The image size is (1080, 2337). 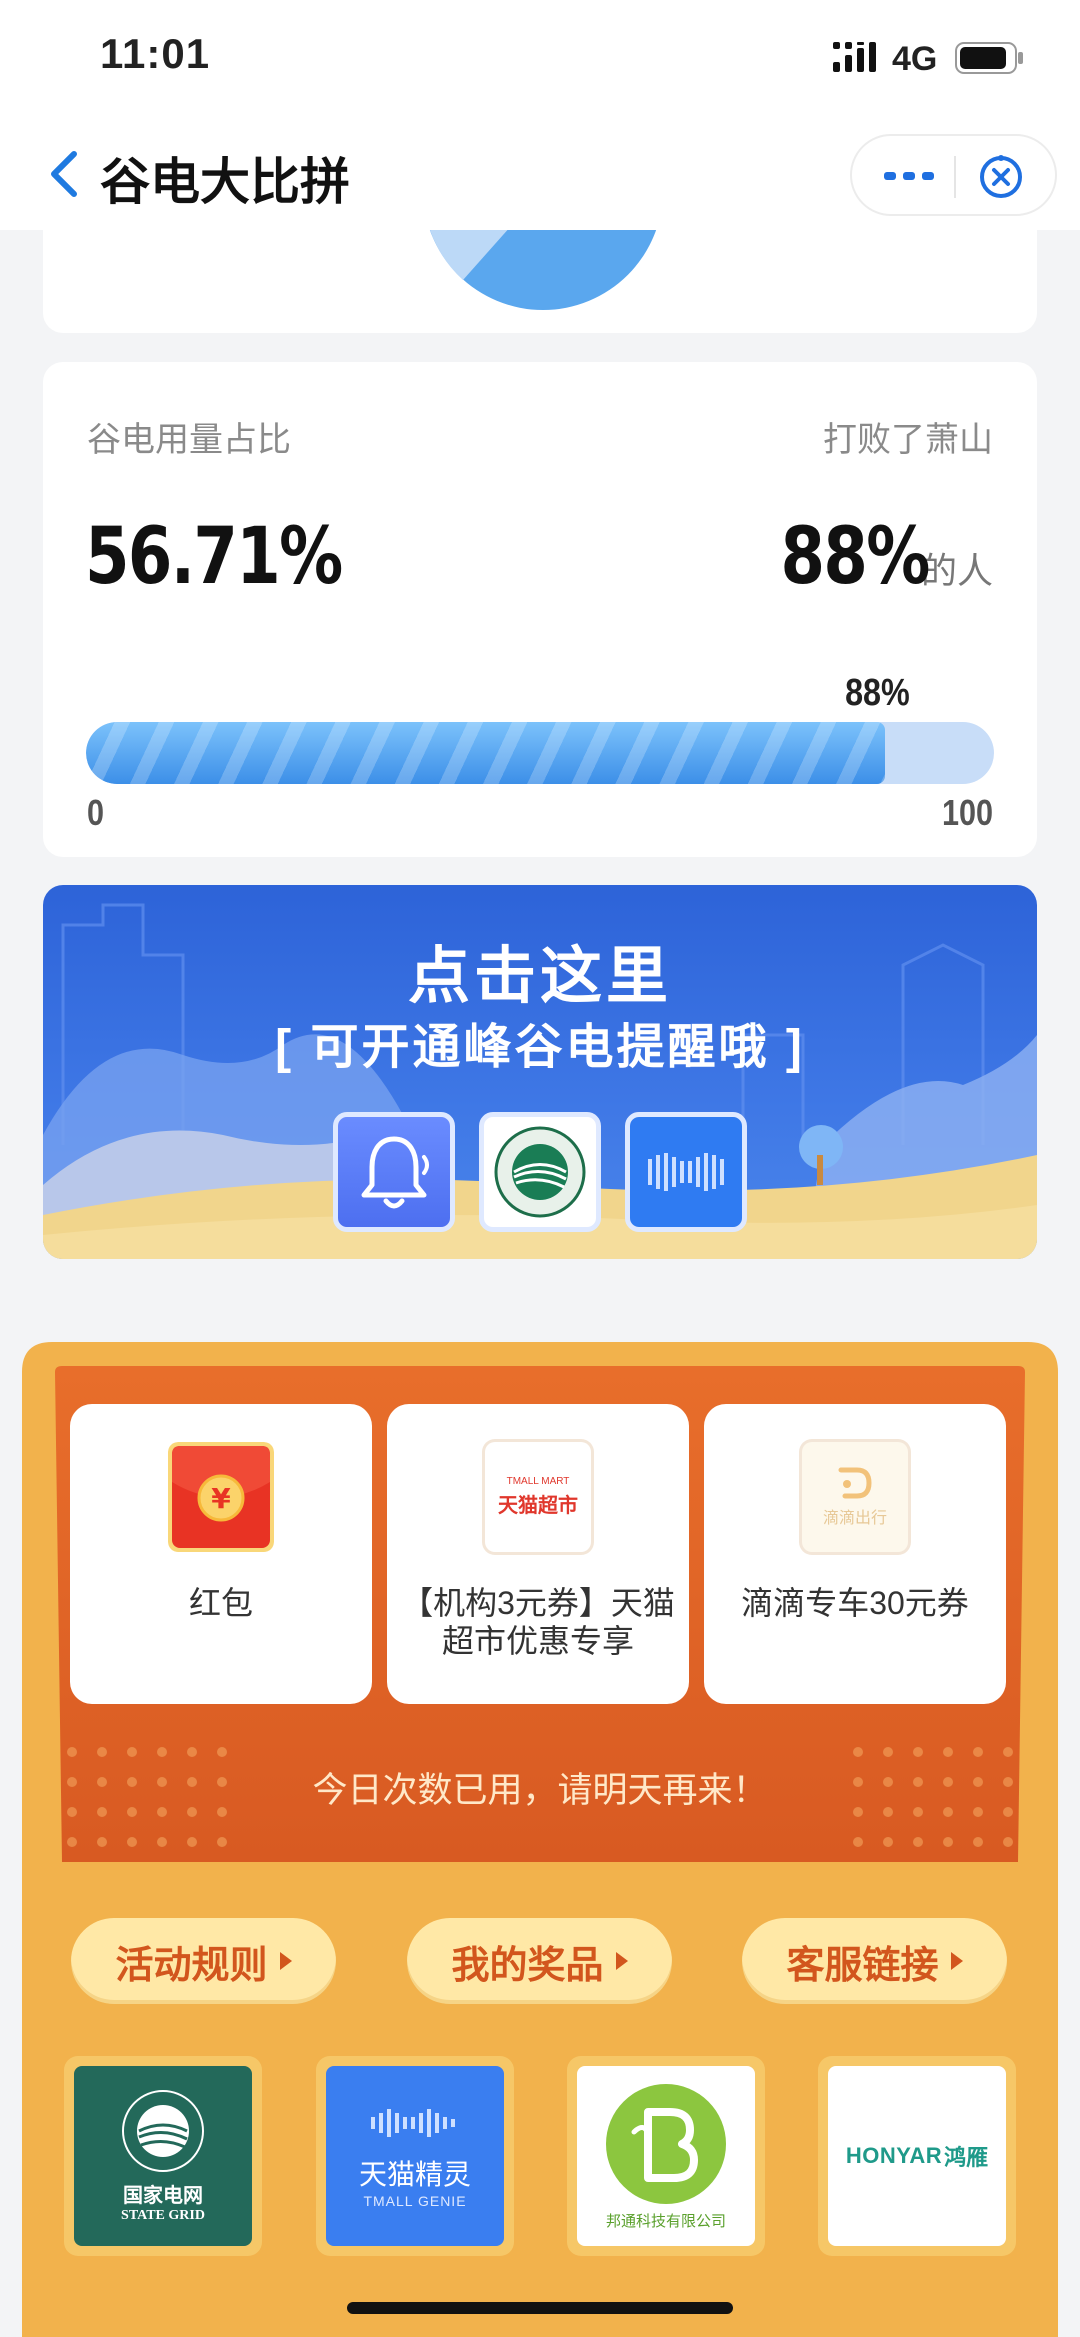 What do you see at coordinates (394, 1172) in the screenshot?
I see `bell-icon` at bounding box center [394, 1172].